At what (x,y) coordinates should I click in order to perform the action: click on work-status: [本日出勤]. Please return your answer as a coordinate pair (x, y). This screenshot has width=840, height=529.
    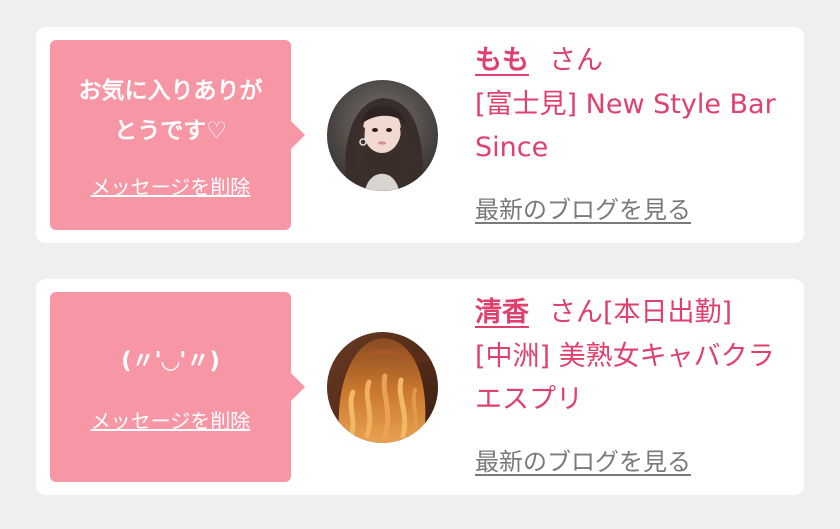
    Looking at the image, I should click on (668, 312).